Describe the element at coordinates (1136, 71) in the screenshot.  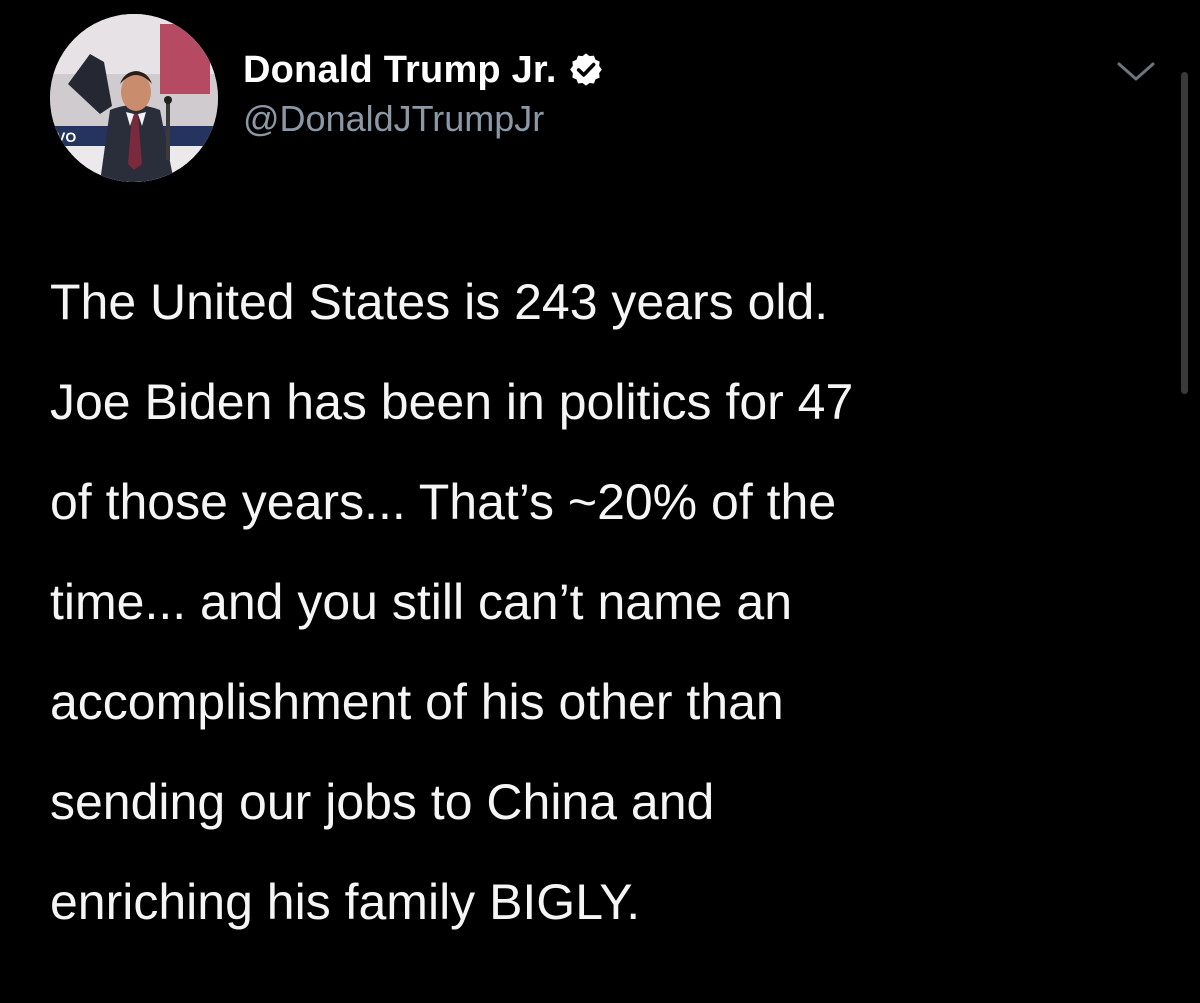
I see `chevron-down-icon` at that location.